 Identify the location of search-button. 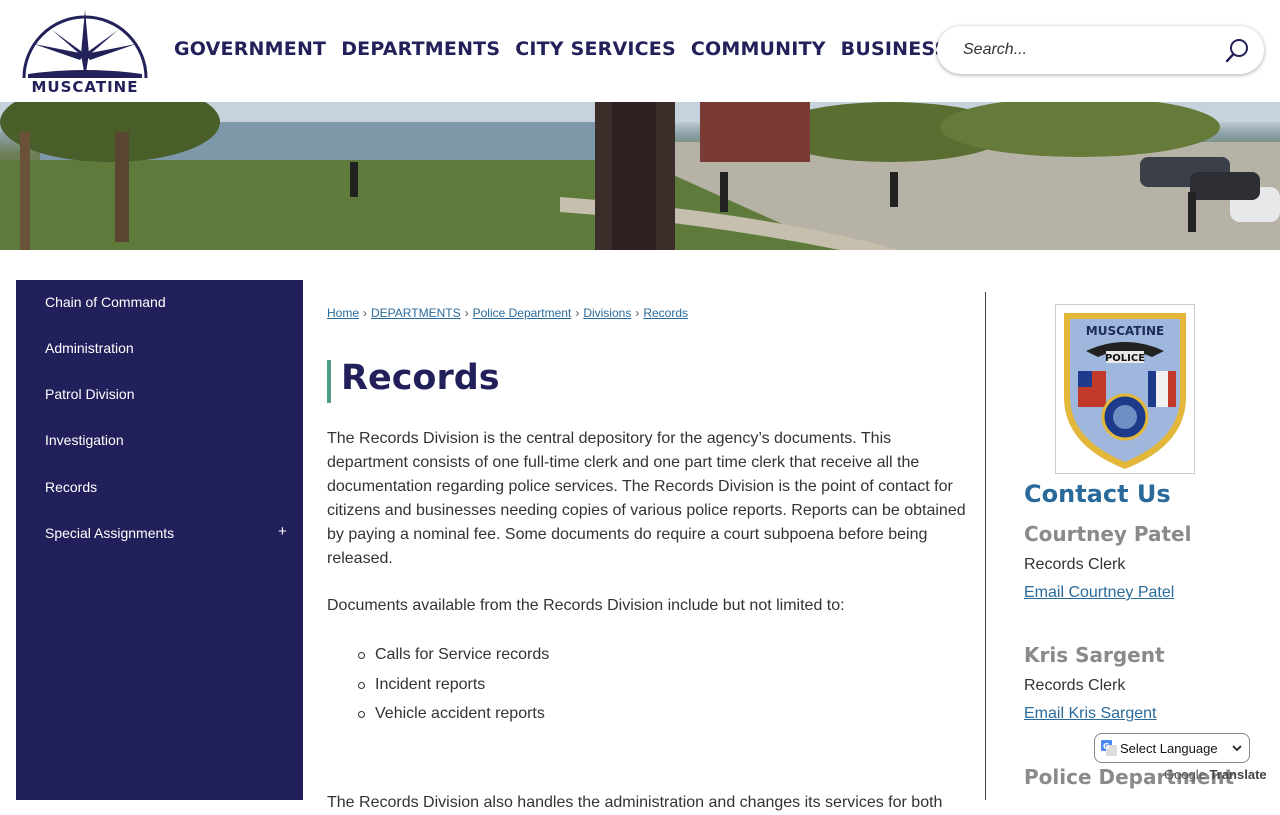
(1237, 51).